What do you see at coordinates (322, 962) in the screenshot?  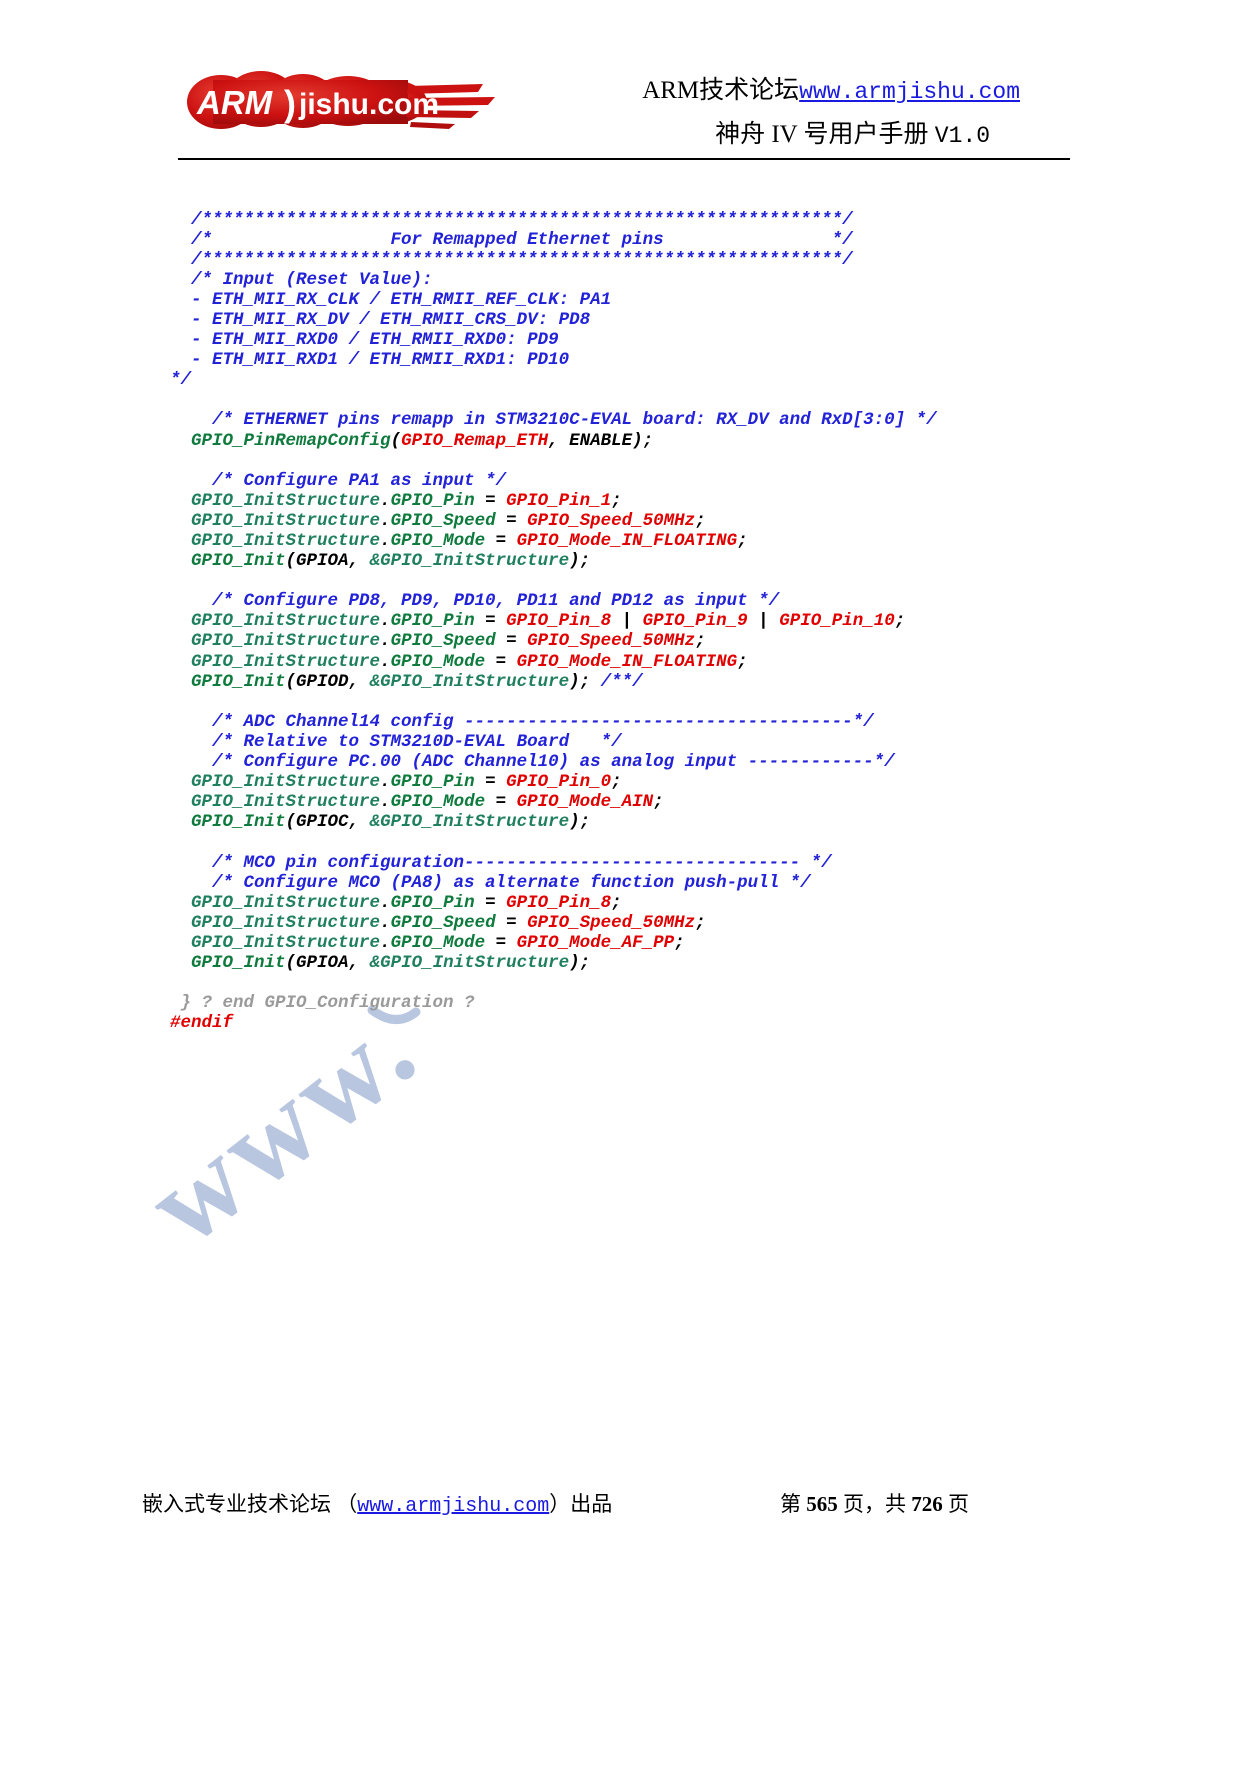 I see `code-token: GPIOA` at bounding box center [322, 962].